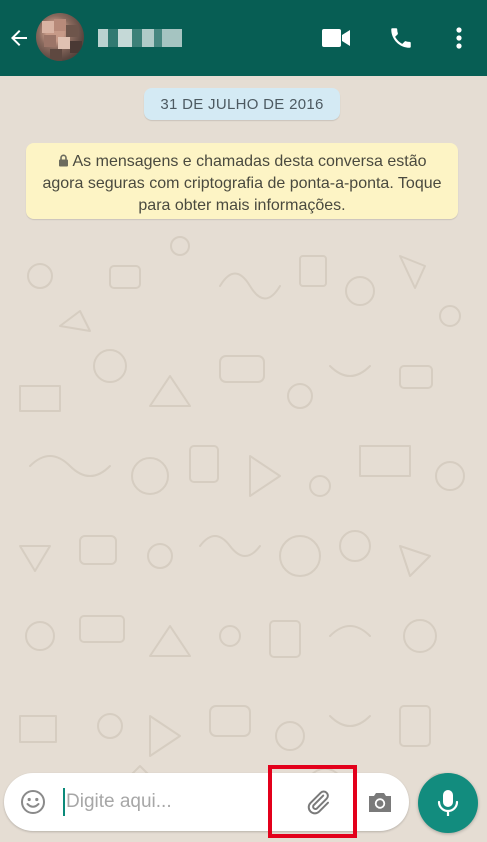  I want to click on emoji-button, so click(33, 802).